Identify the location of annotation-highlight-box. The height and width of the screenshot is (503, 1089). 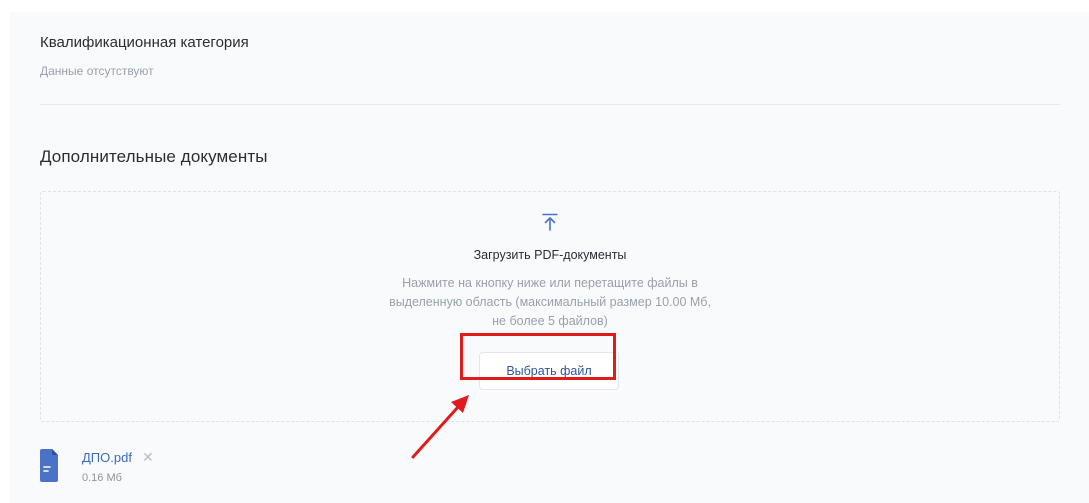
(538, 356).